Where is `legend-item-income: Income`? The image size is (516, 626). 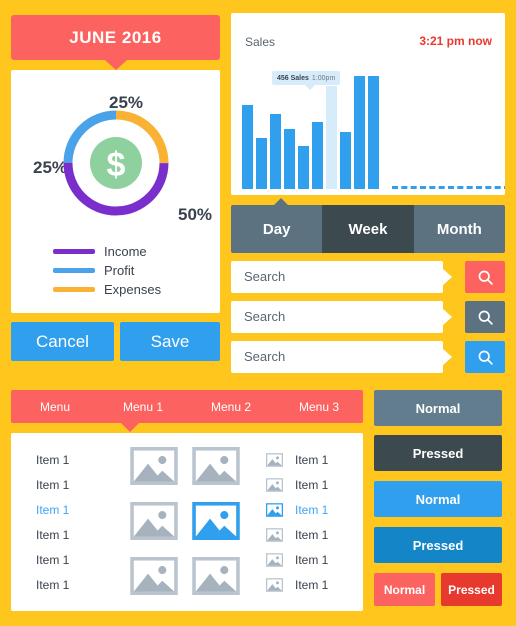 legend-item-income: Income is located at coordinates (107, 251).